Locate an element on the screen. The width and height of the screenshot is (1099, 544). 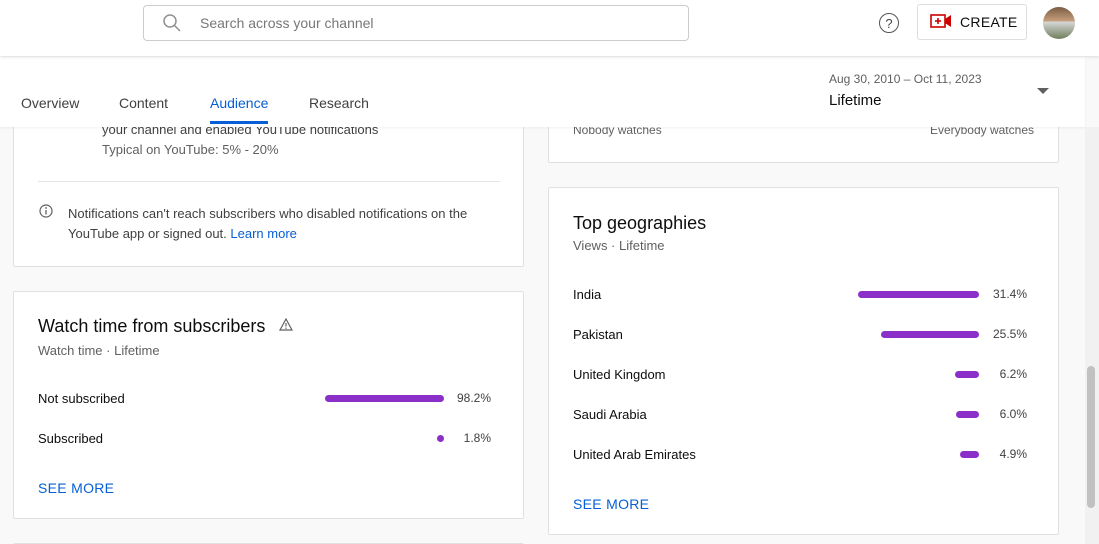
date-range-period: Lifetime is located at coordinates (855, 100).